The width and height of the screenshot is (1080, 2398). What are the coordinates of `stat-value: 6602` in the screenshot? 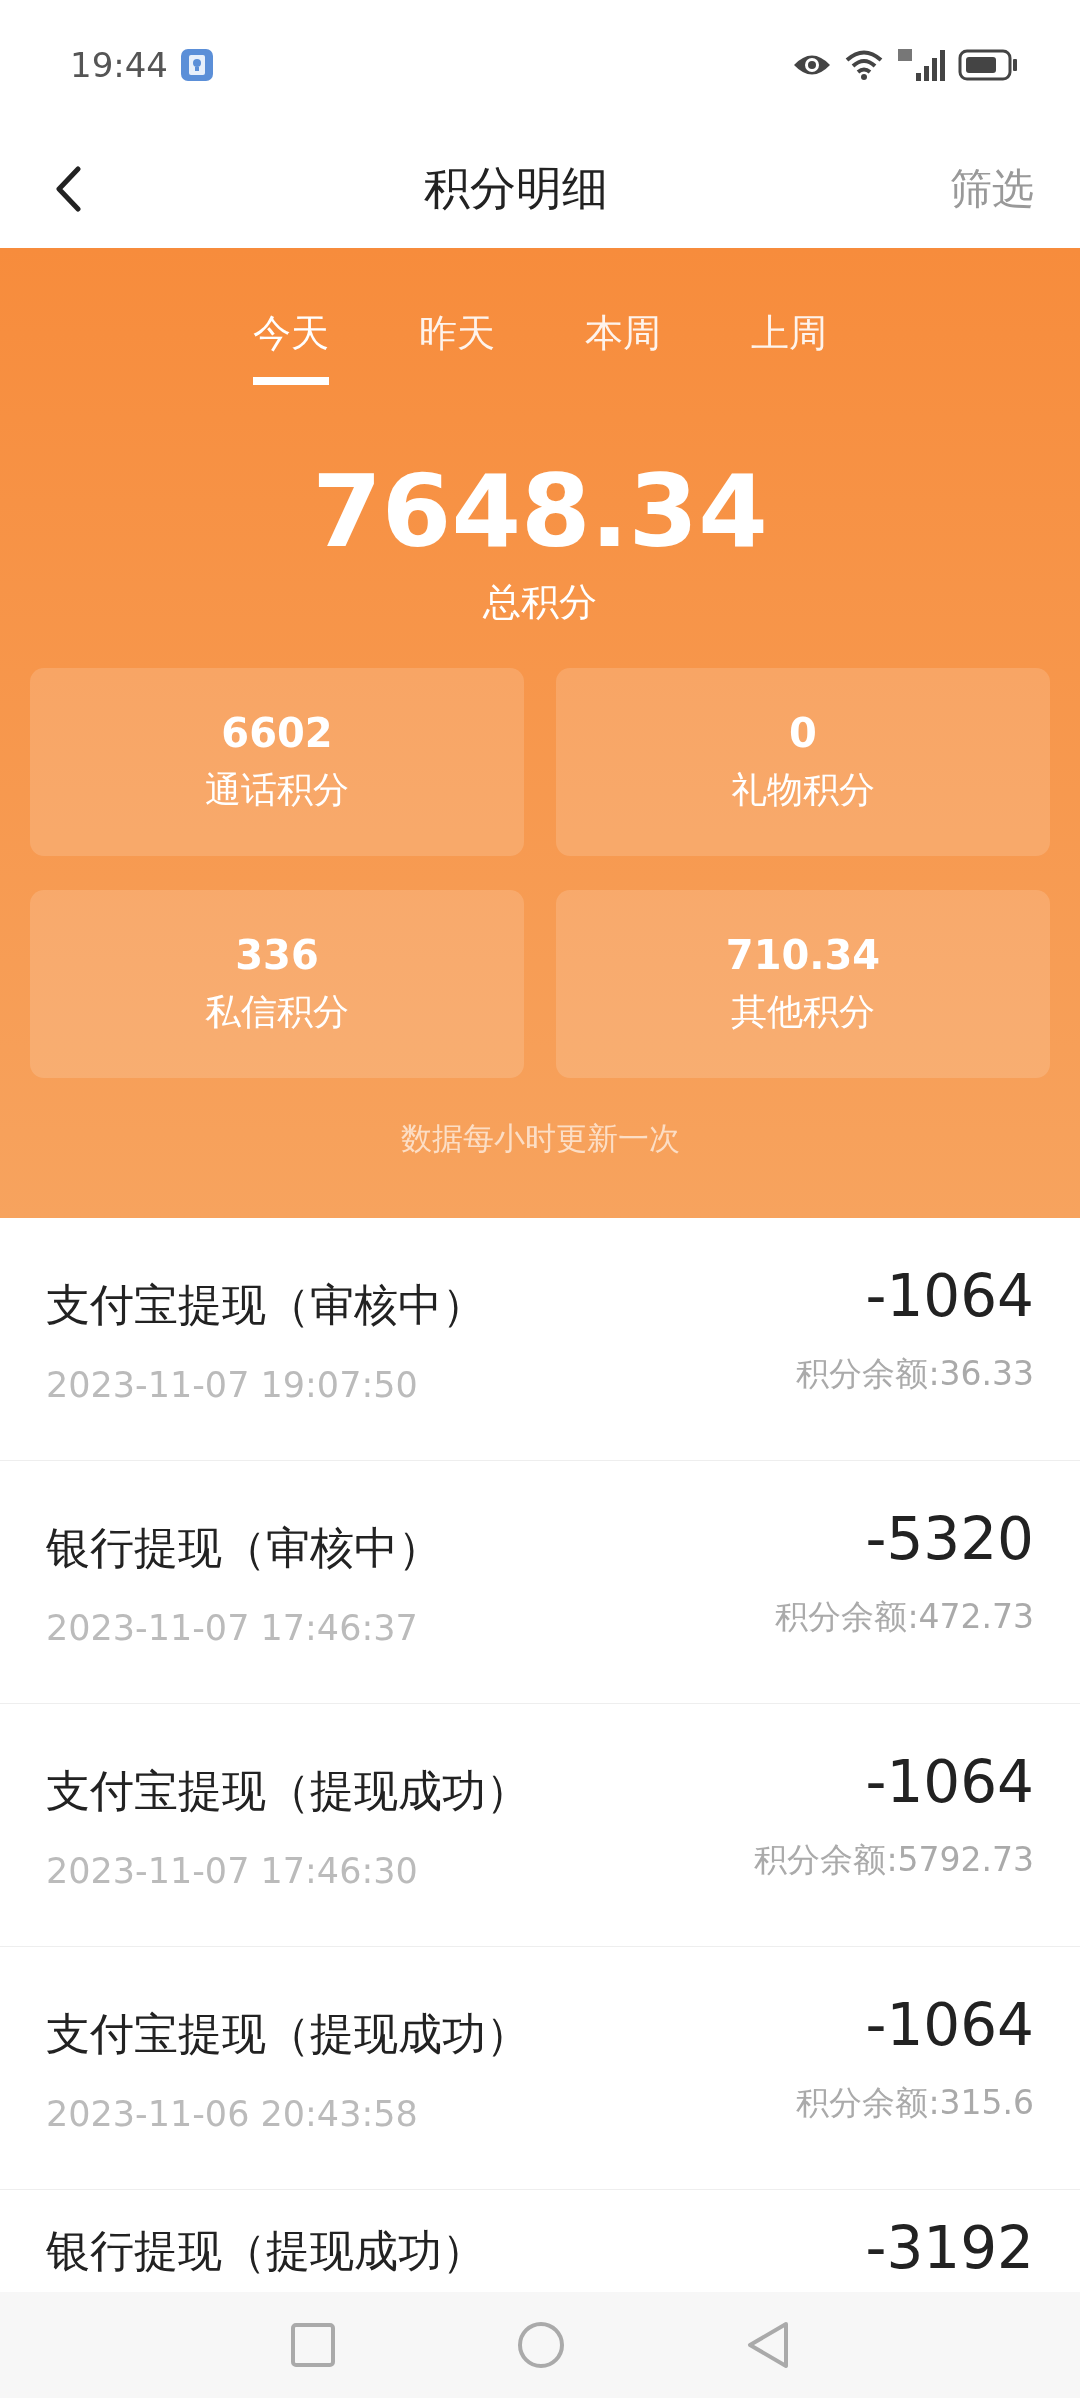 It's located at (277, 732).